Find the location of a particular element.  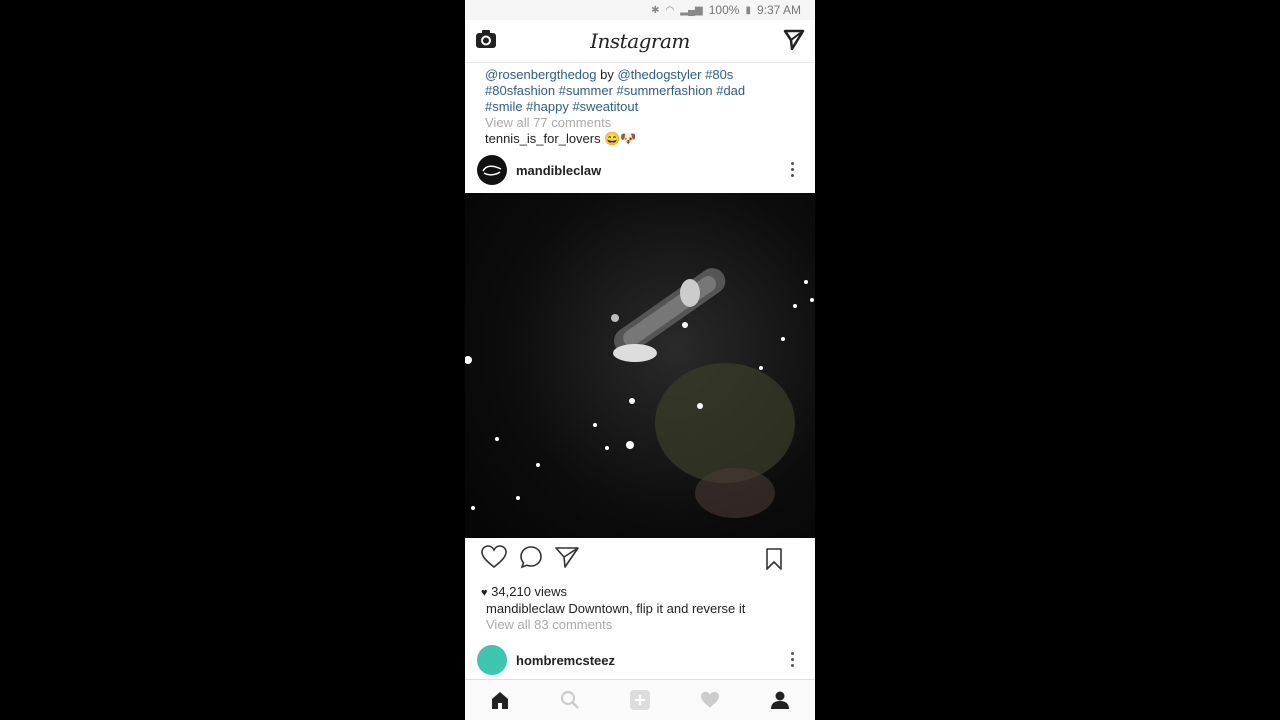

caption-username: mandibleclaw is located at coordinates (525, 608).